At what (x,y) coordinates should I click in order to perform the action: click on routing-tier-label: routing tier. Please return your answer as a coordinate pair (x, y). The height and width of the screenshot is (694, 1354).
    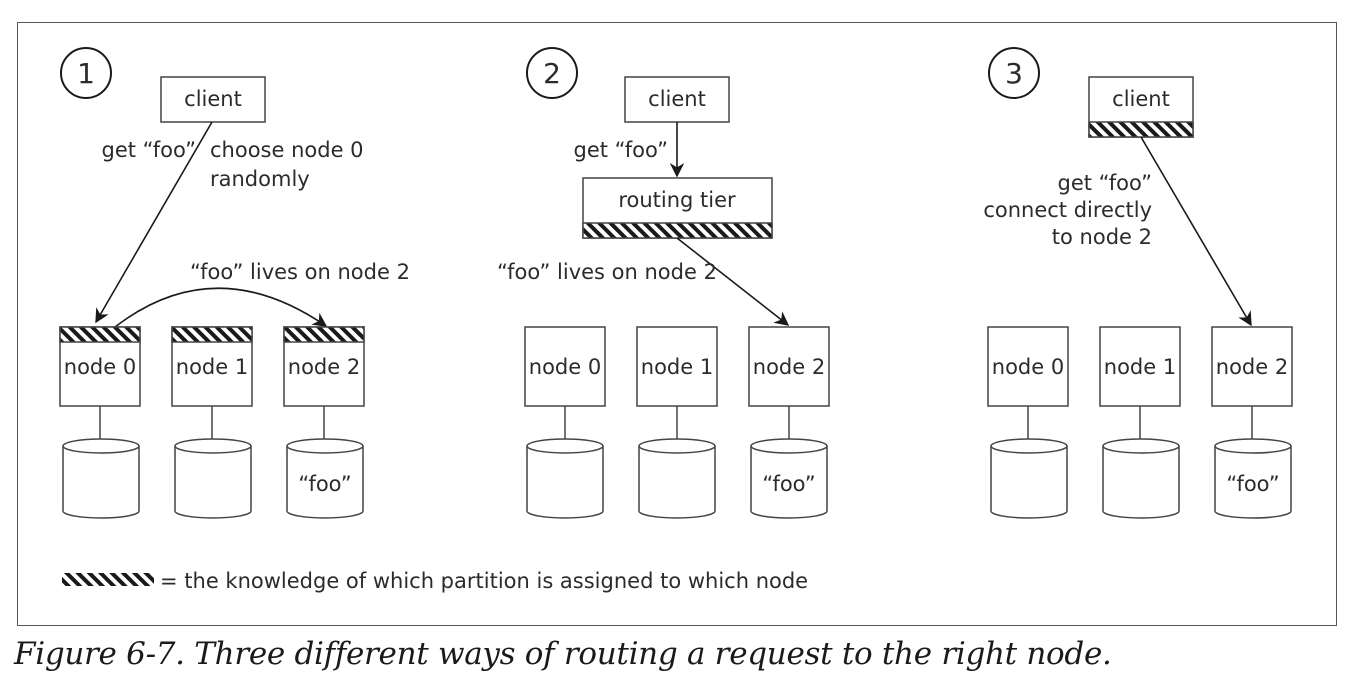
    Looking at the image, I should click on (677, 200).